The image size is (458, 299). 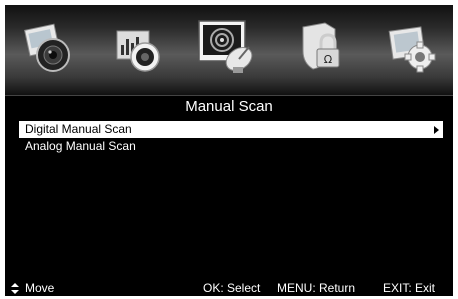 I want to click on list-item-analog-manual-scan: Analog Manual Scan, so click(x=231, y=146).